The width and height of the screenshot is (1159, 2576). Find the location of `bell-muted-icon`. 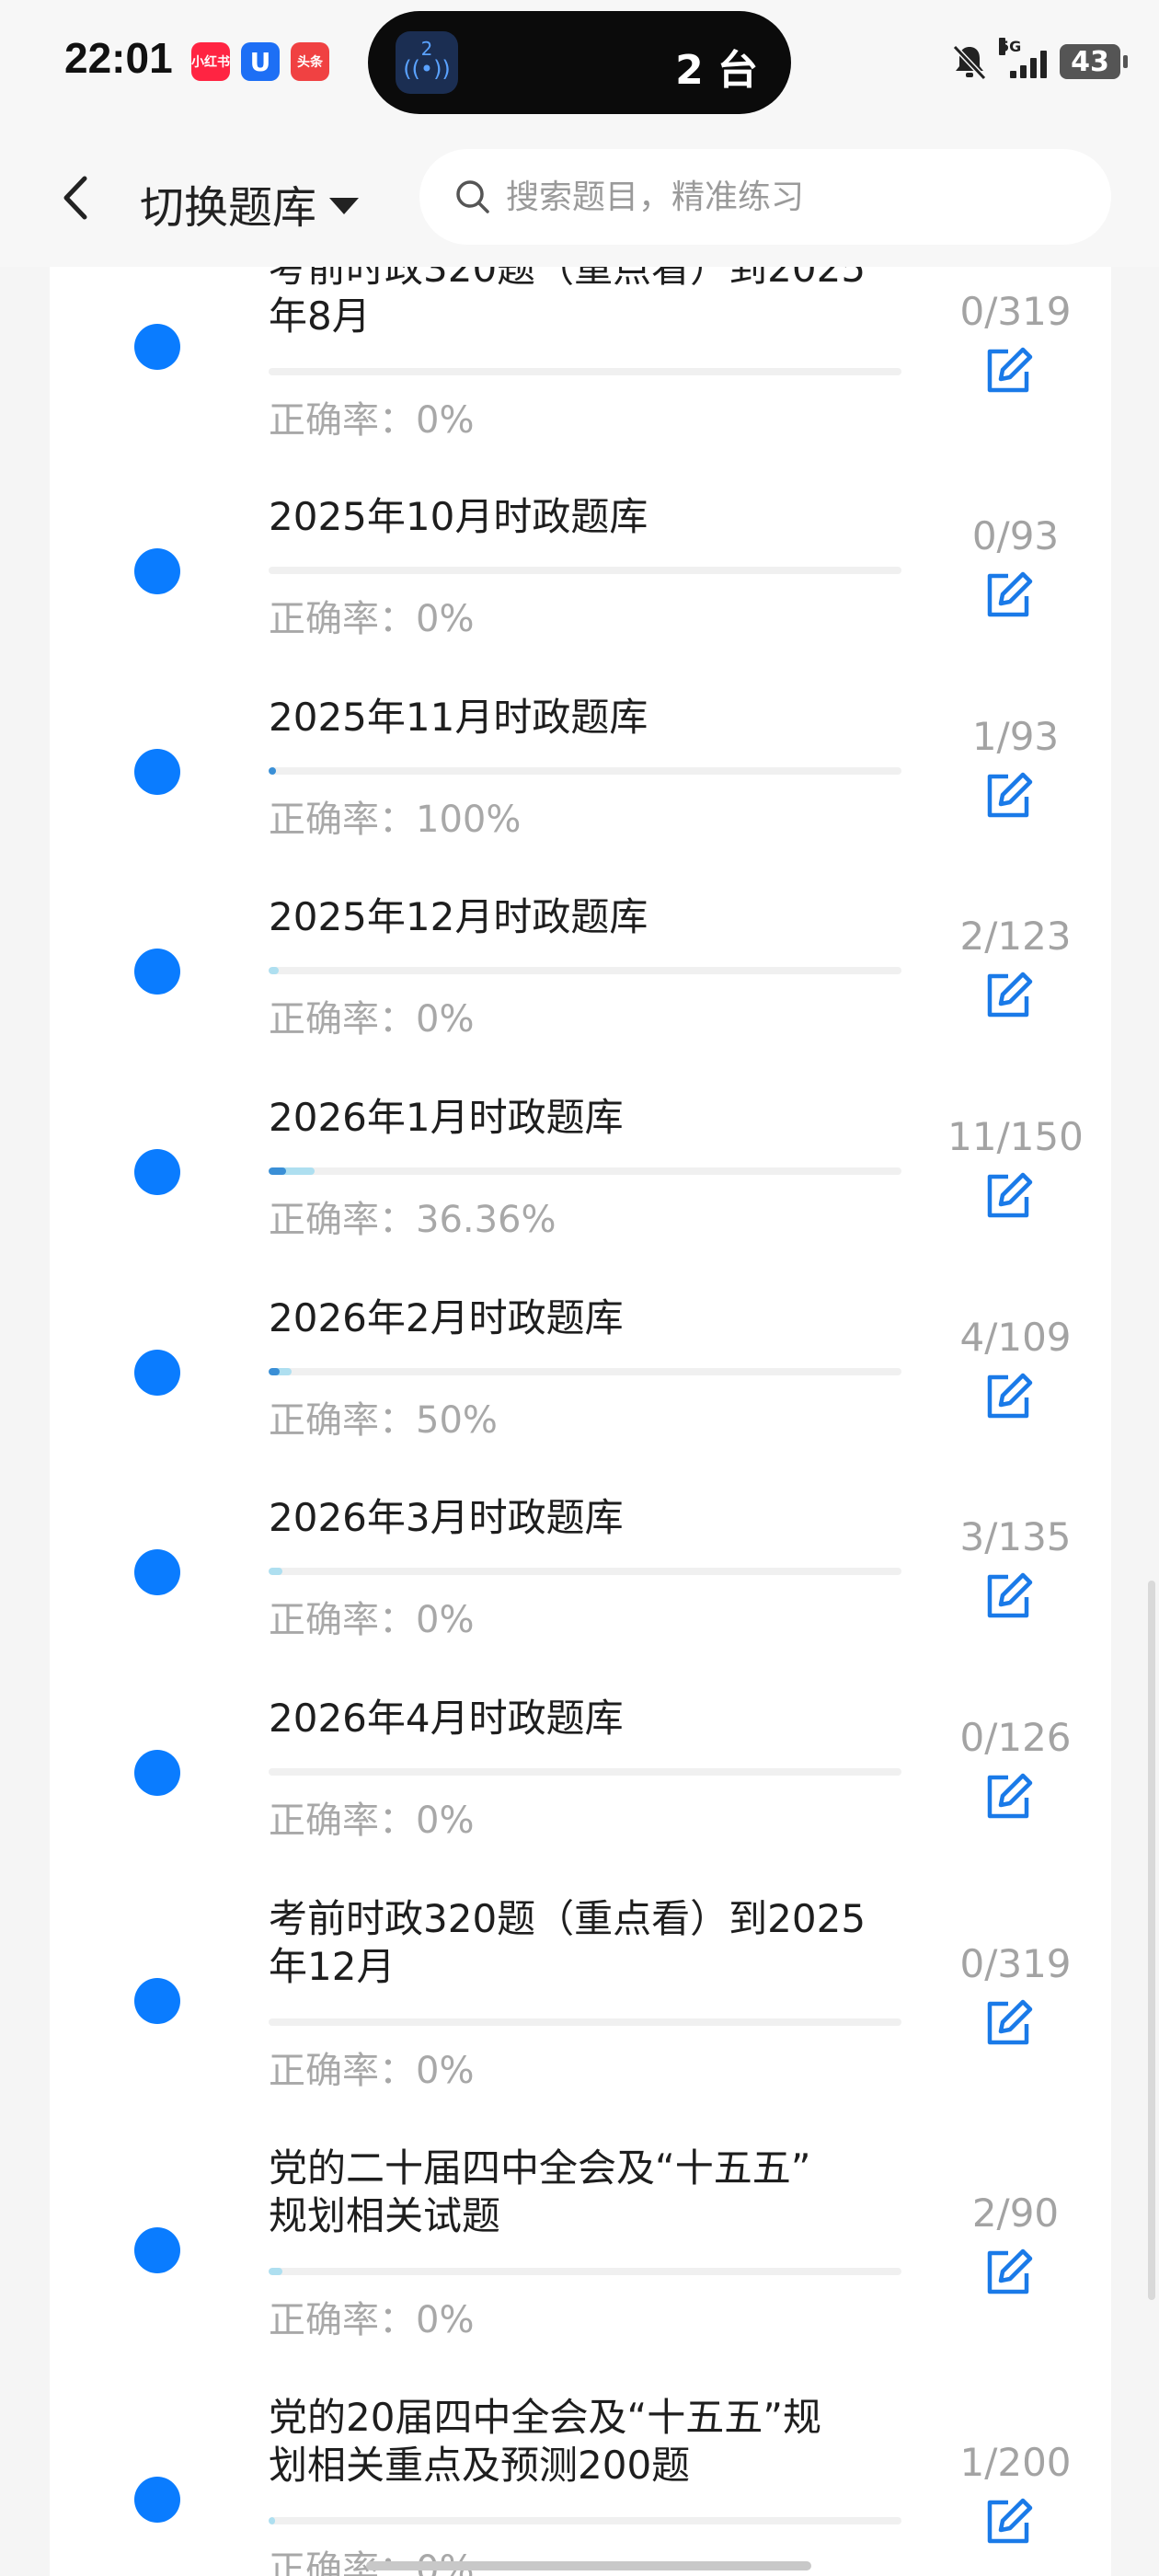

bell-muted-icon is located at coordinates (969, 62).